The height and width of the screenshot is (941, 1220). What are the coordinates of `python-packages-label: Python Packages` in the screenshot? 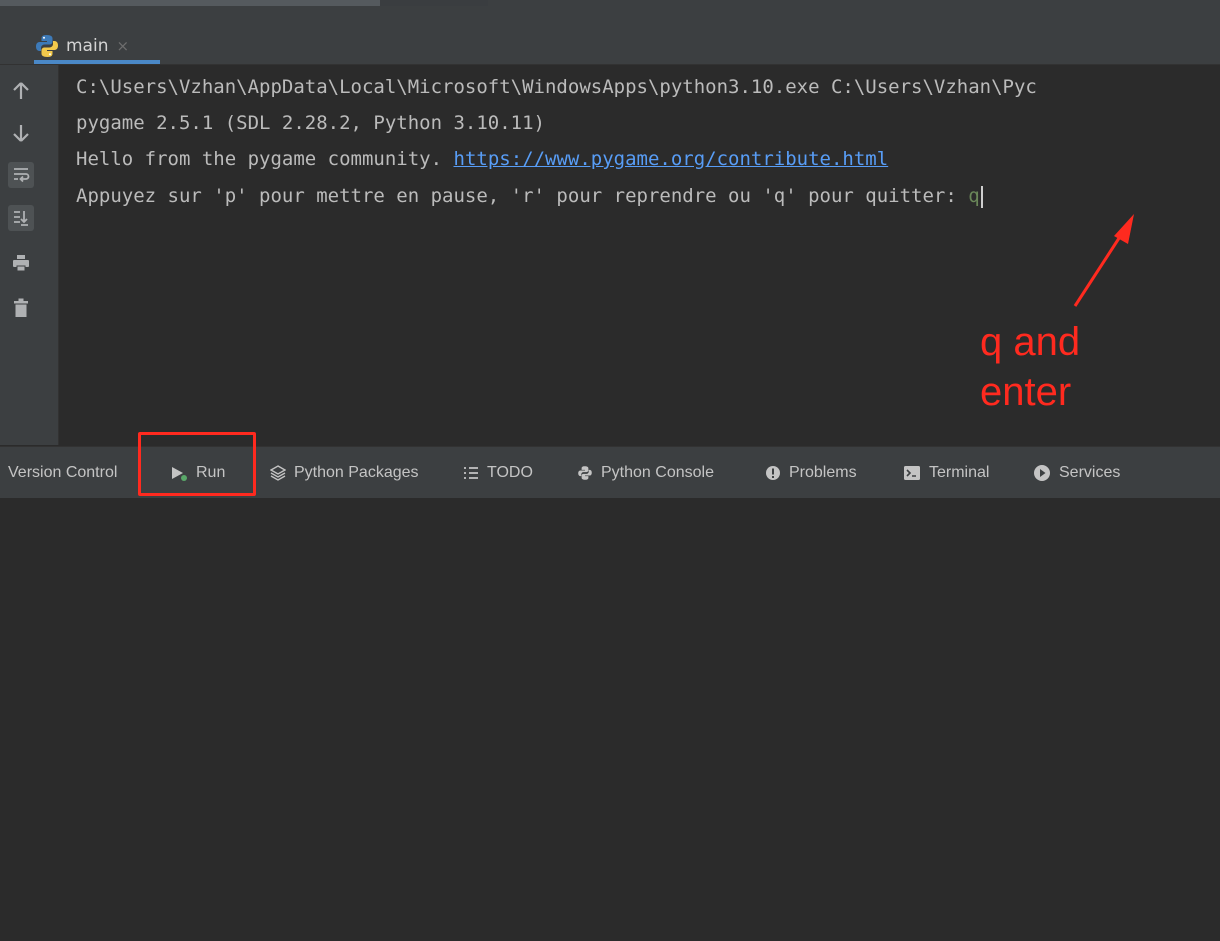 It's located at (356, 472).